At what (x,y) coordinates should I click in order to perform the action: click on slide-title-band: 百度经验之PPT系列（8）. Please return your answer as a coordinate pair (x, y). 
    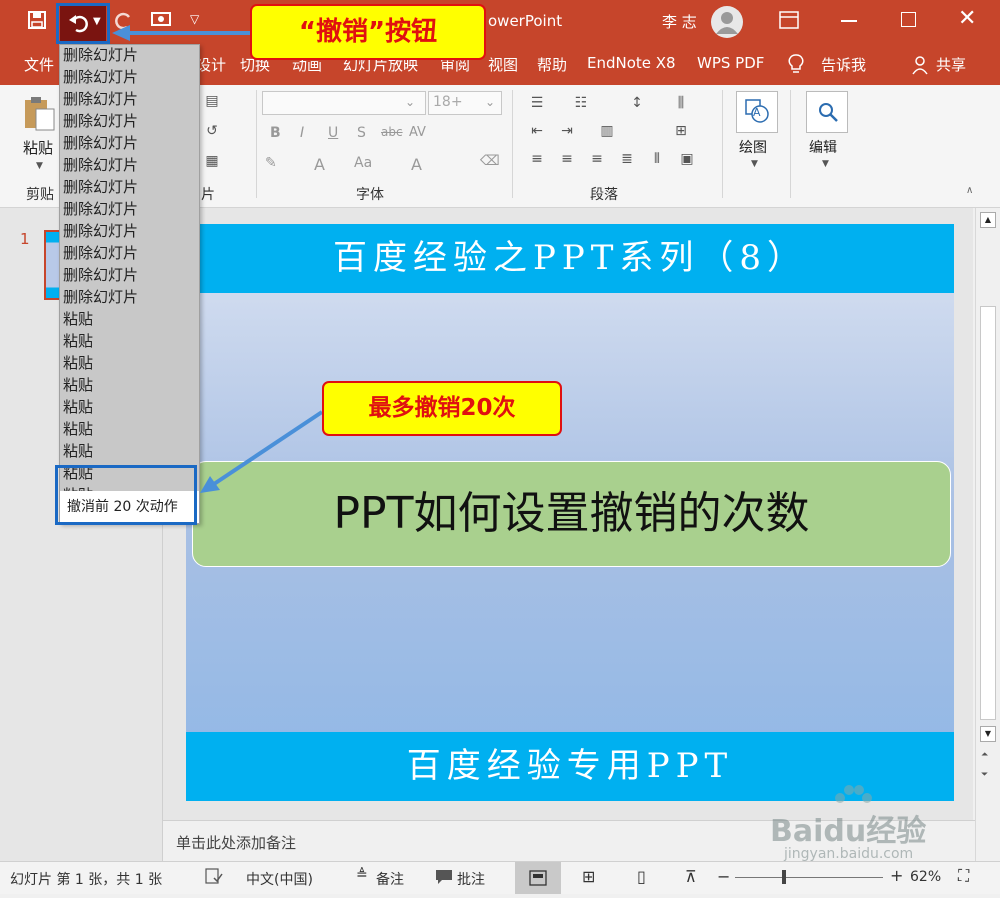
    Looking at the image, I should click on (570, 258).